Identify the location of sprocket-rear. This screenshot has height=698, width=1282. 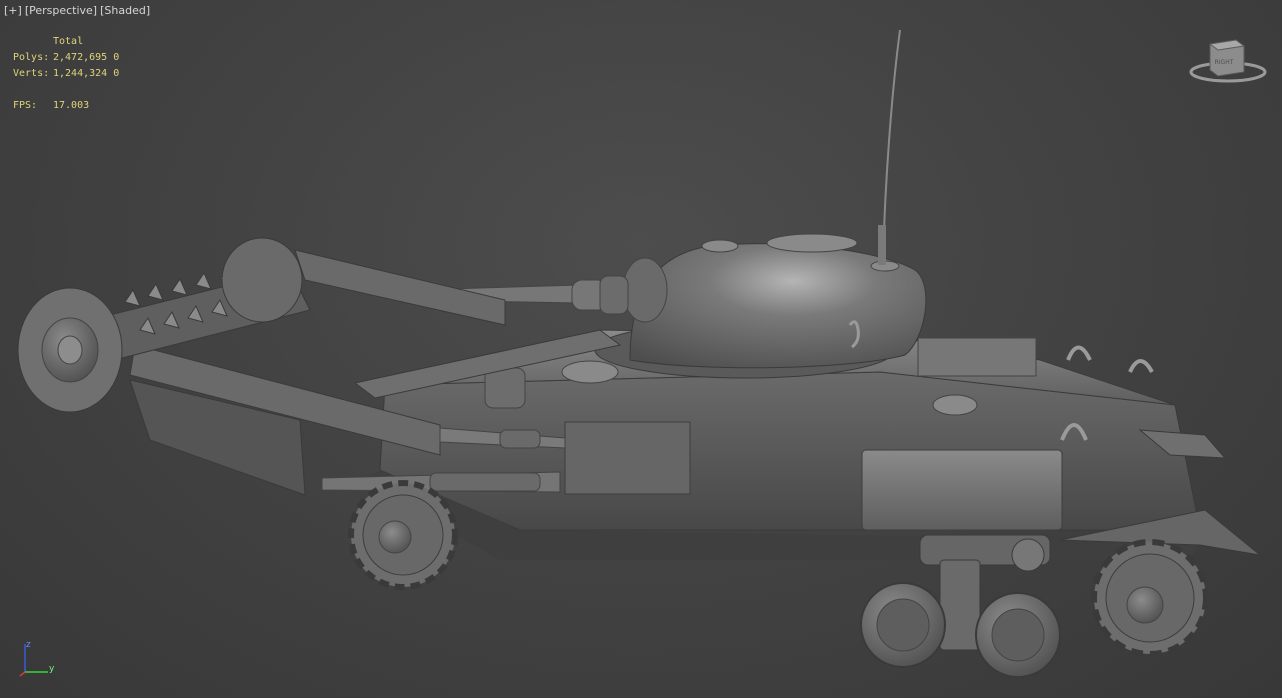
(403, 535).